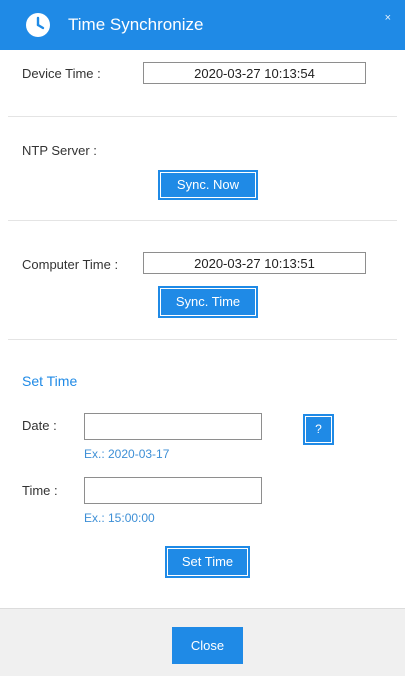 This screenshot has width=405, height=676. I want to click on set-time-heading: Set Time, so click(50, 381).